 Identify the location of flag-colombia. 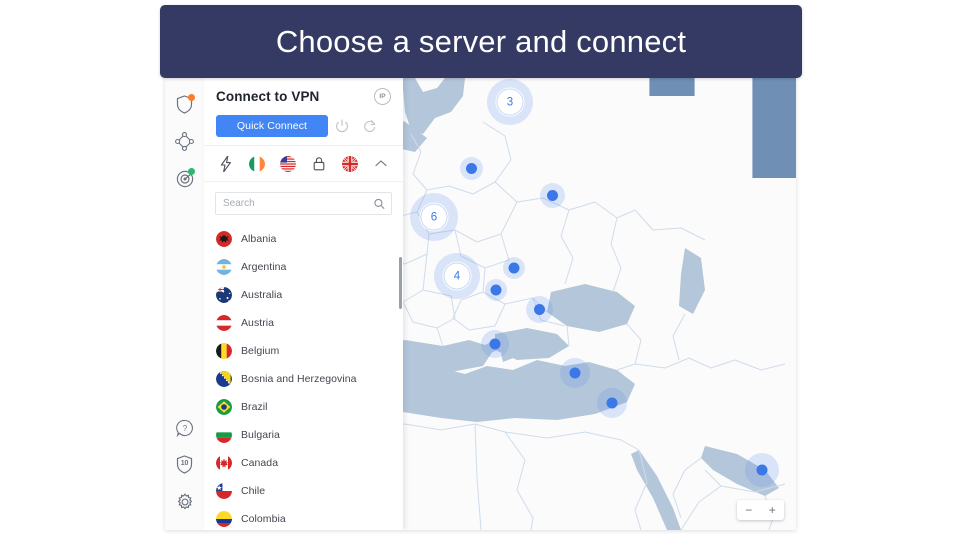
(224, 519).